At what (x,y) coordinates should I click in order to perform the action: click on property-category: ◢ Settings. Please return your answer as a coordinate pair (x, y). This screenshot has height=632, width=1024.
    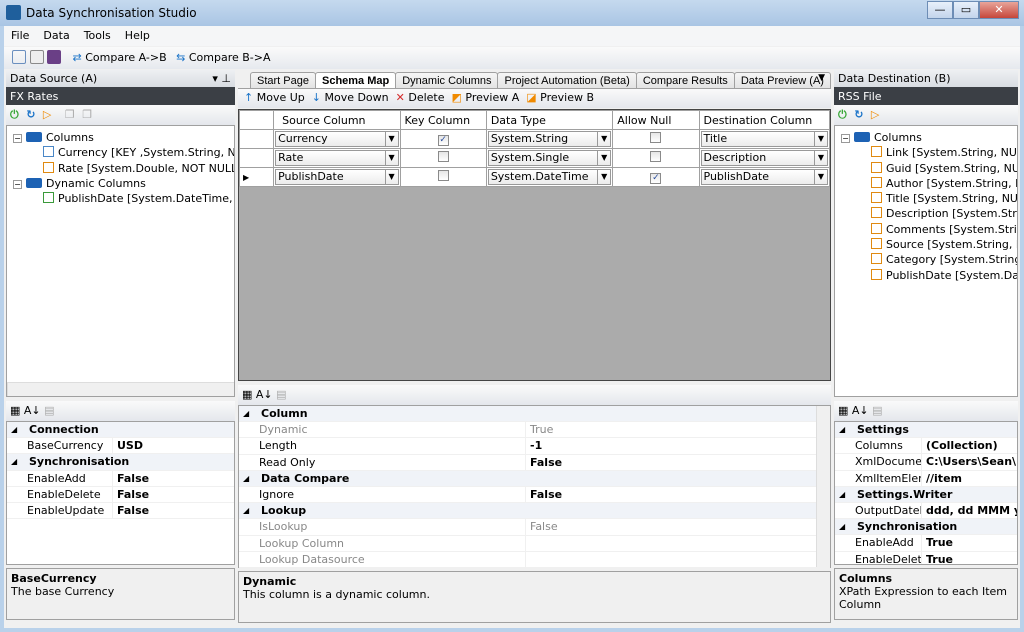
    Looking at the image, I should click on (926, 430).